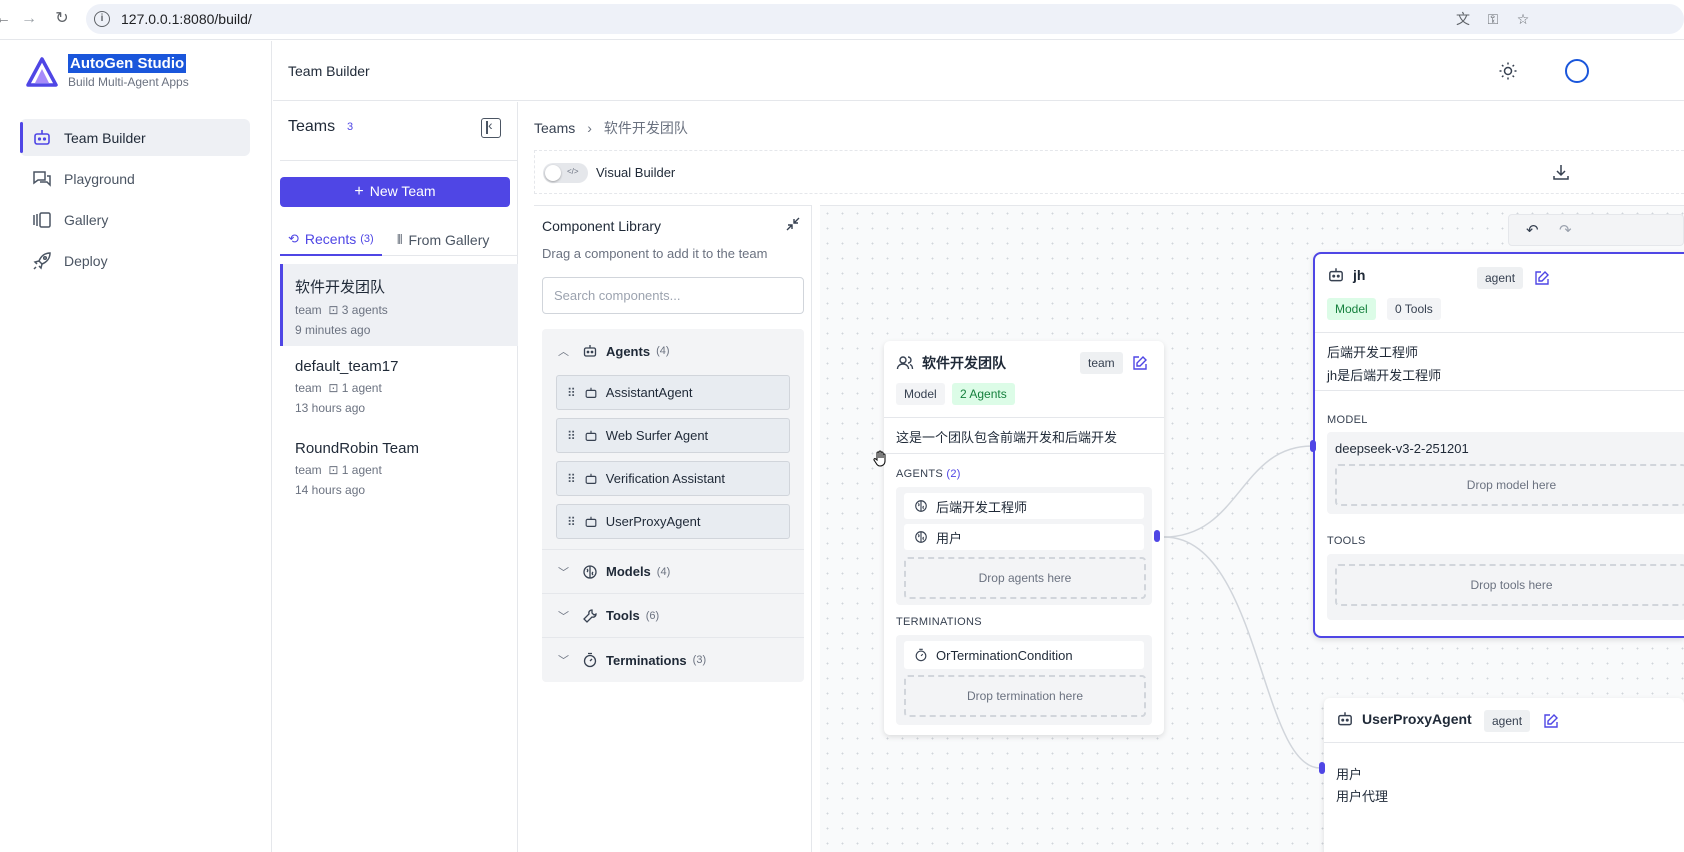 The image size is (1684, 852). Describe the element at coordinates (1025, 578) in the screenshot. I see `drop-agents-zone: Drop agents here` at that location.